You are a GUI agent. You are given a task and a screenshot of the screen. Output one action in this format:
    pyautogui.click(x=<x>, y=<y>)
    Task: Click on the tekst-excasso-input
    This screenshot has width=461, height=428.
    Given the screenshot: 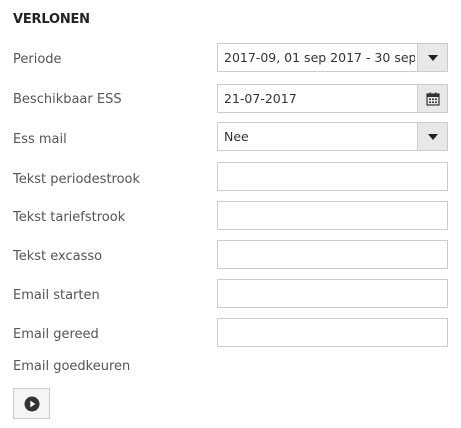 What is the action you would take?
    pyautogui.click(x=332, y=254)
    